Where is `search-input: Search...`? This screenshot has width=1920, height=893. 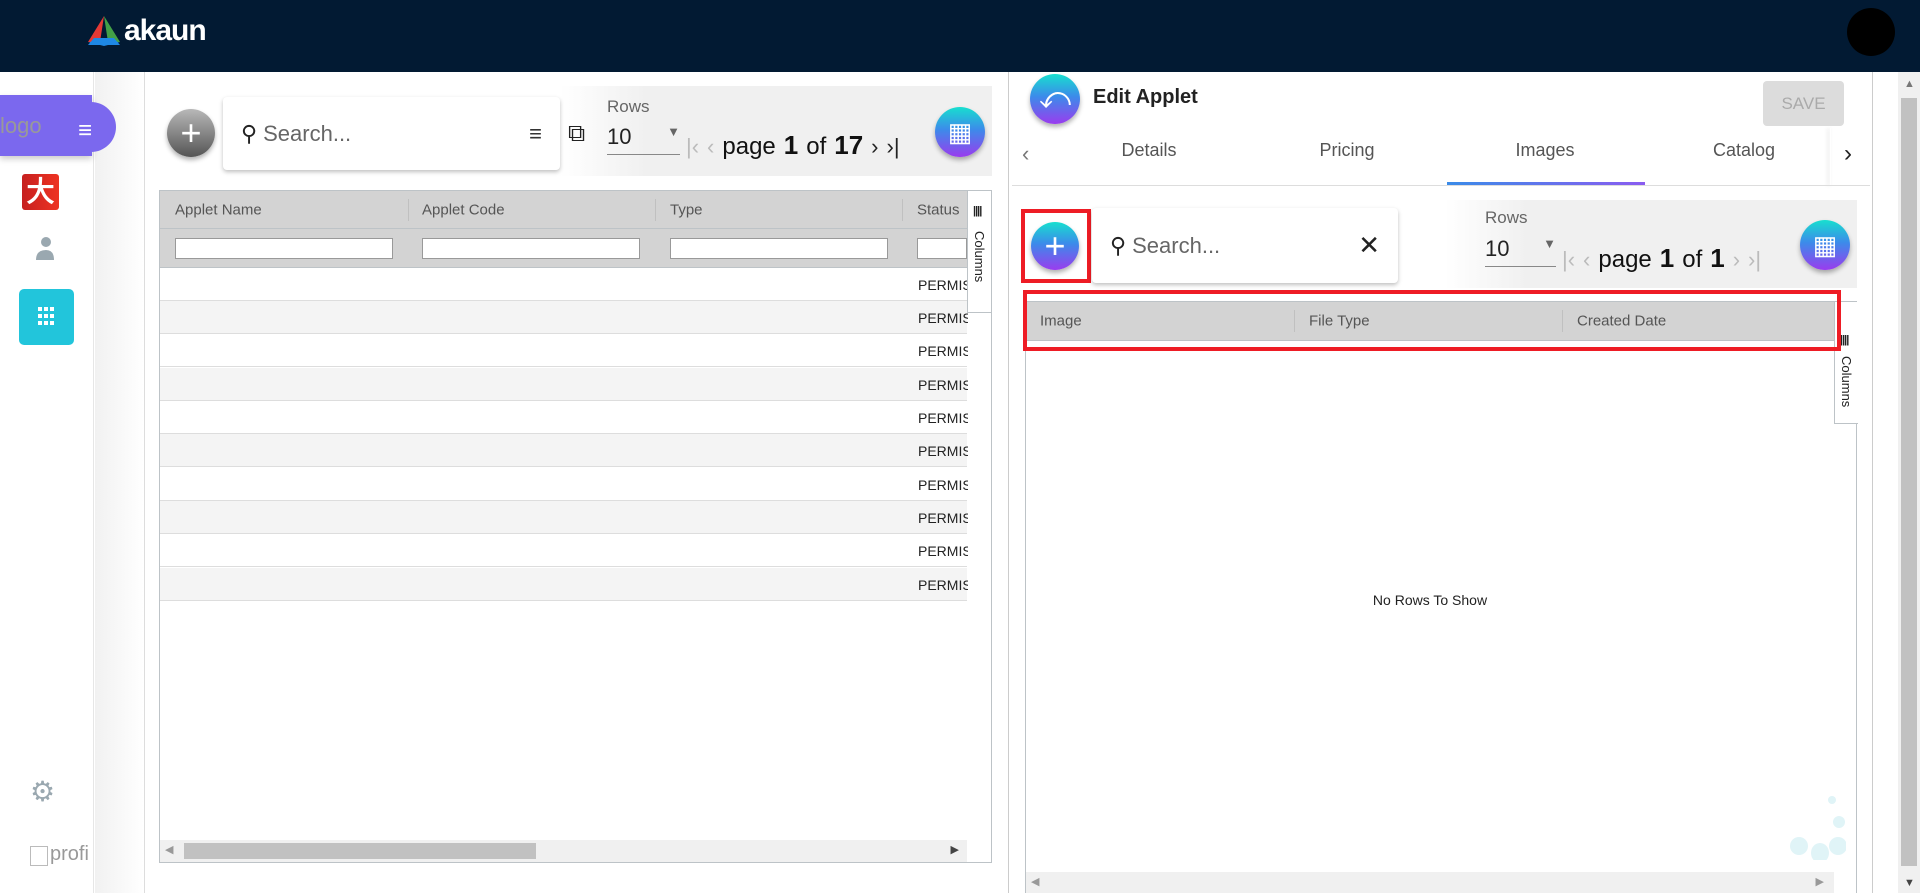
search-input: Search... is located at coordinates (396, 134).